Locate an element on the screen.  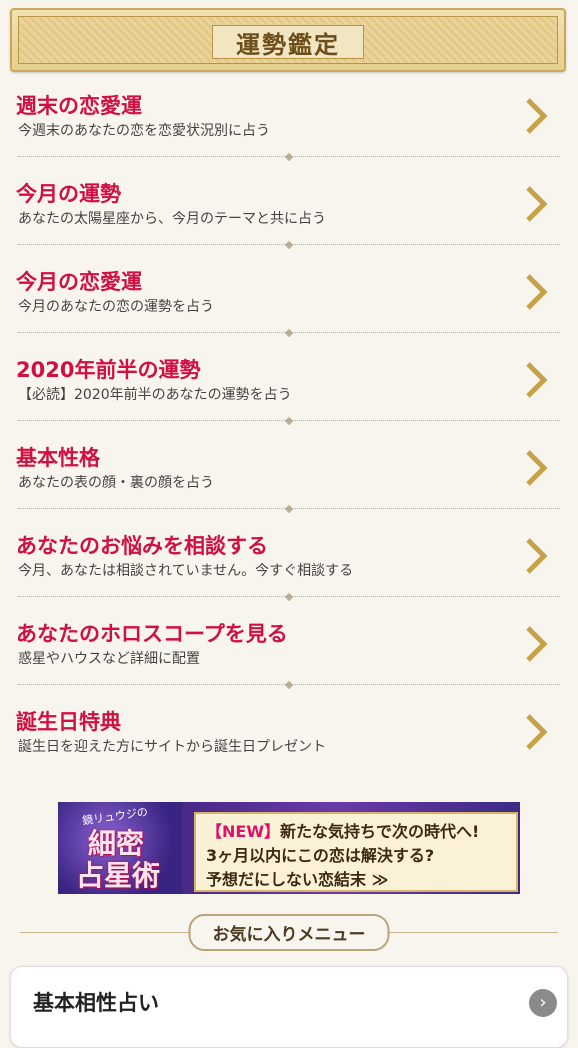
menu-item-title: 誕生日特典 is located at coordinates (68, 722).